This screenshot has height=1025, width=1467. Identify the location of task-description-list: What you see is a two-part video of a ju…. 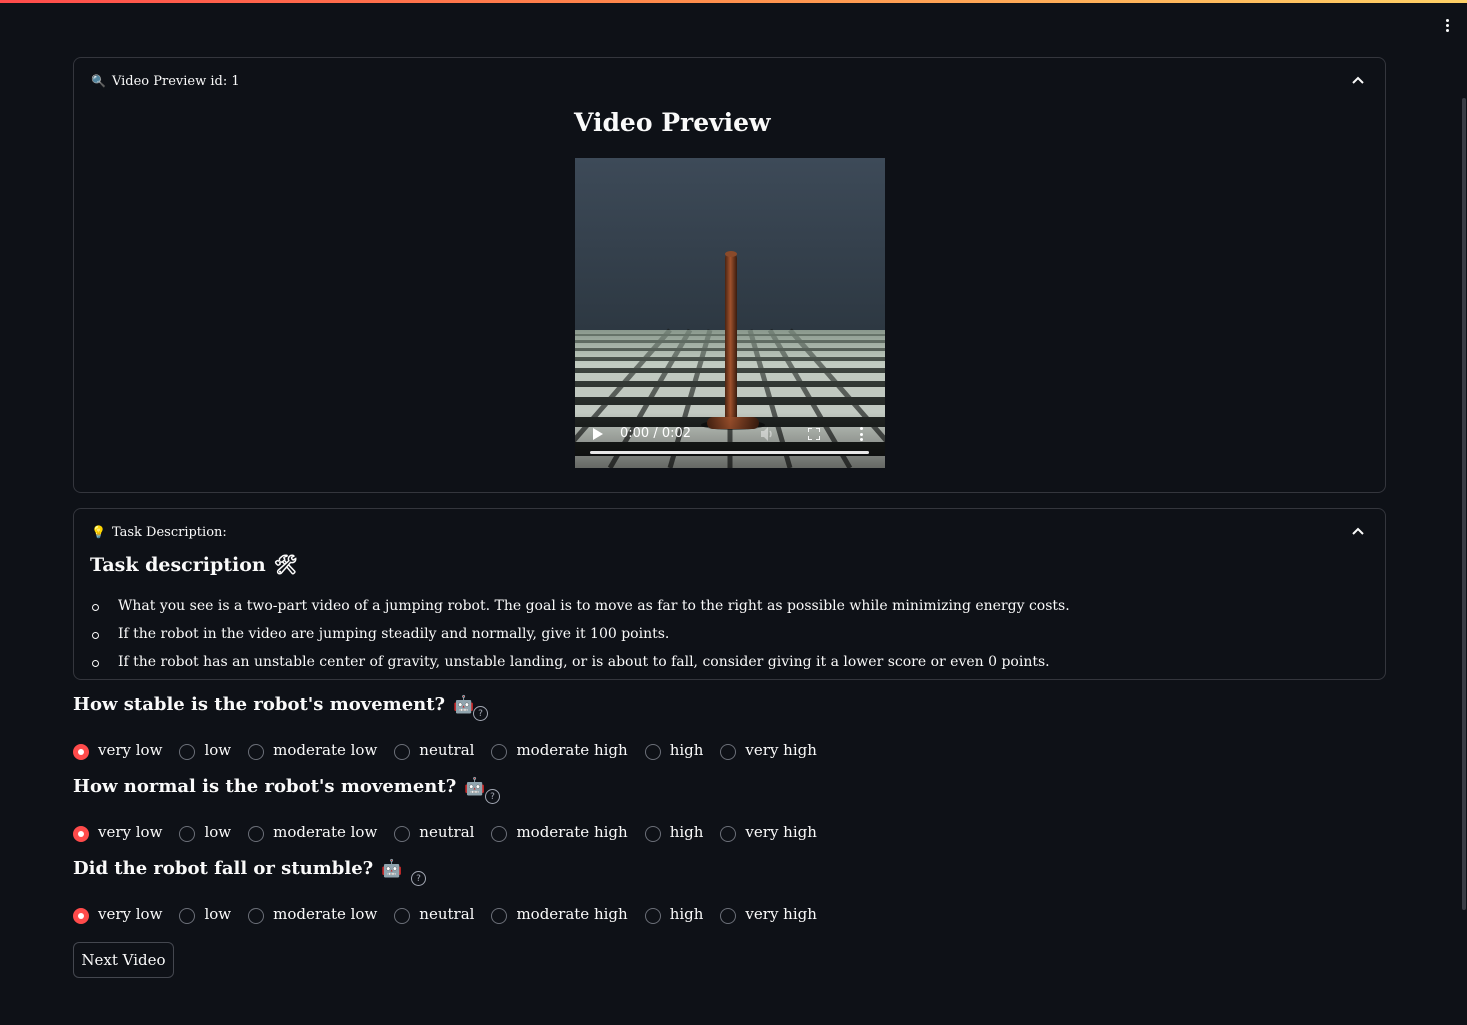
(580, 638).